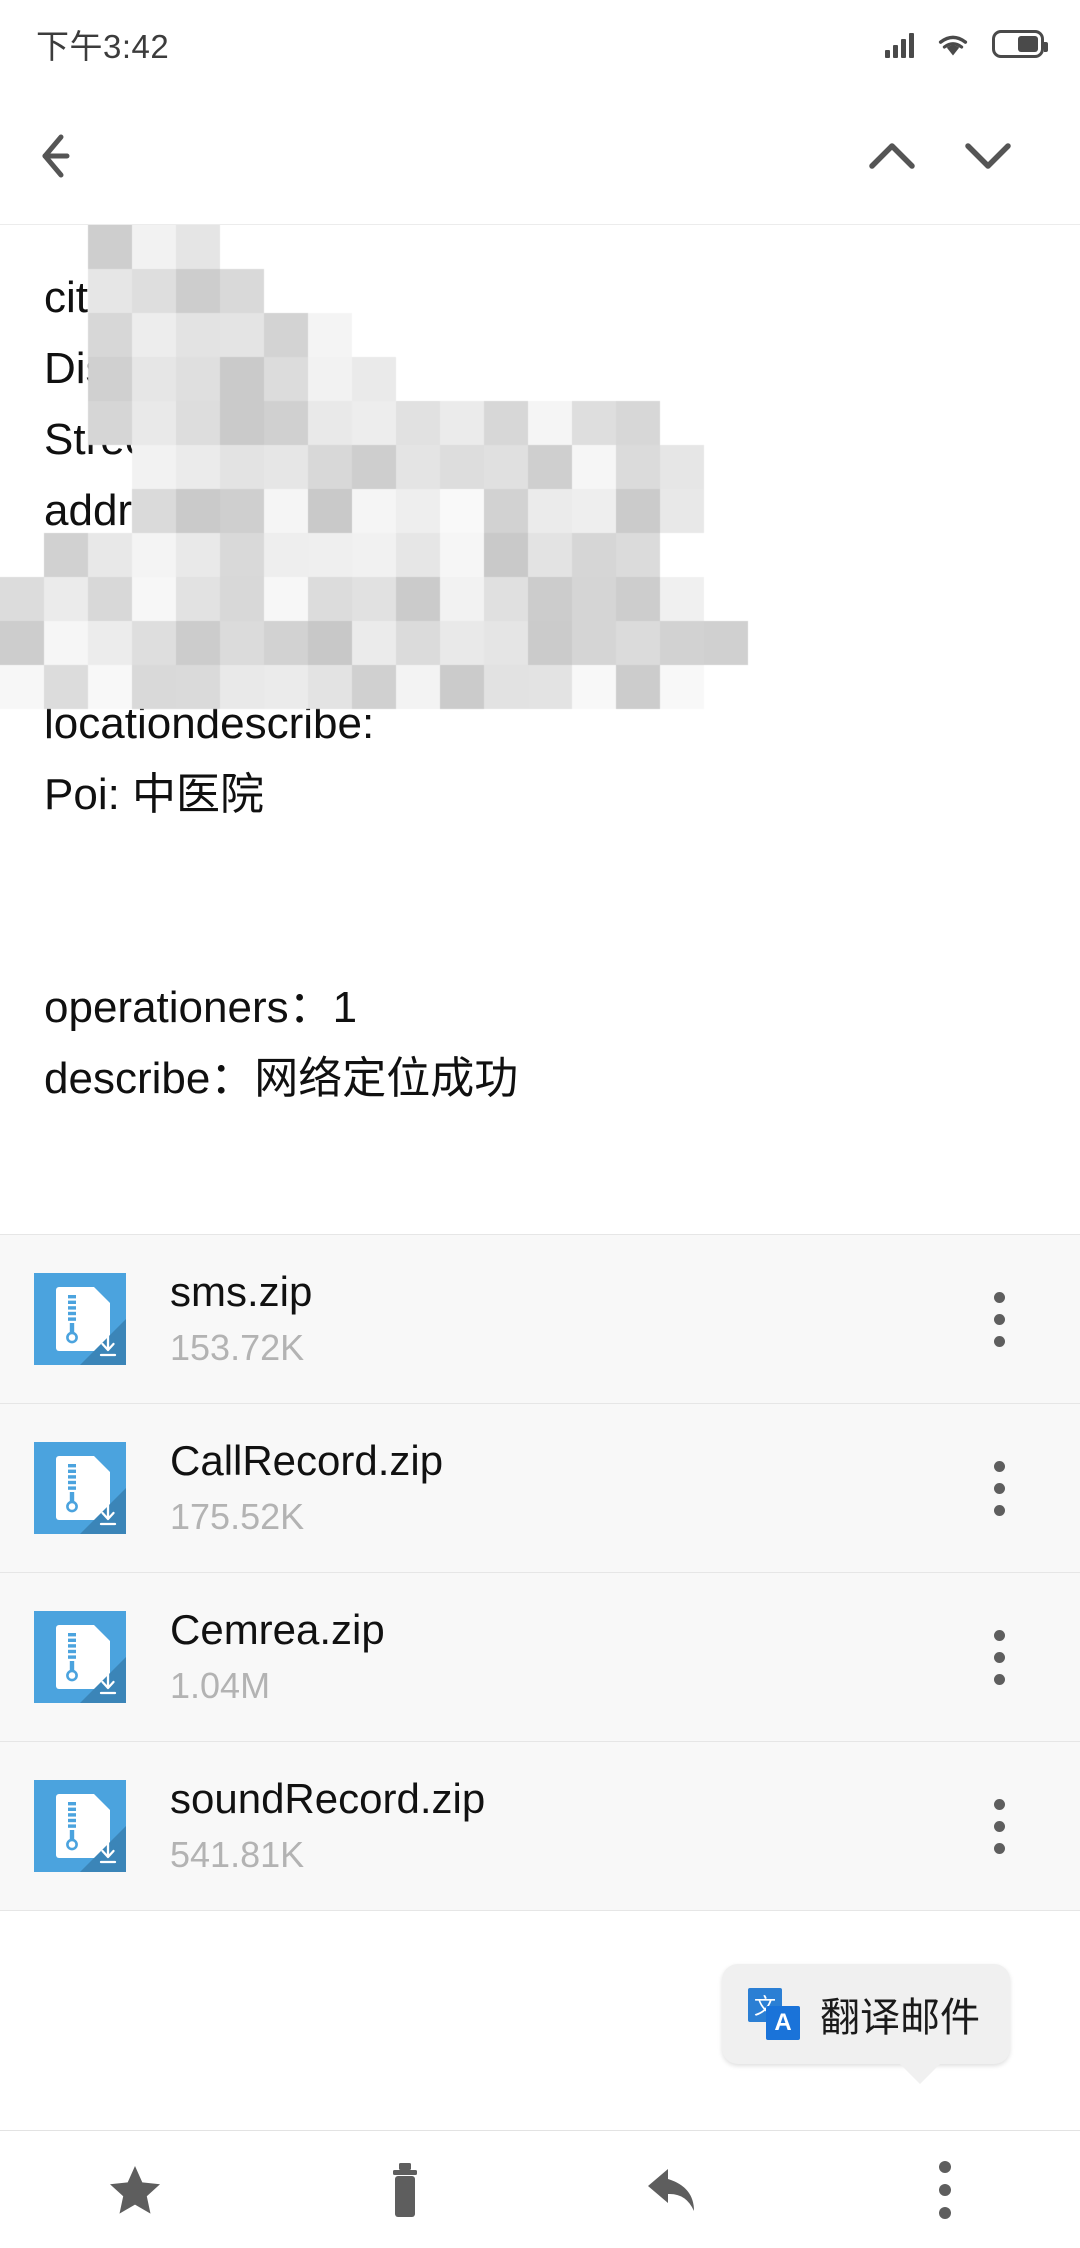 This screenshot has height=2248, width=1080. I want to click on delete-button, so click(405, 2189).